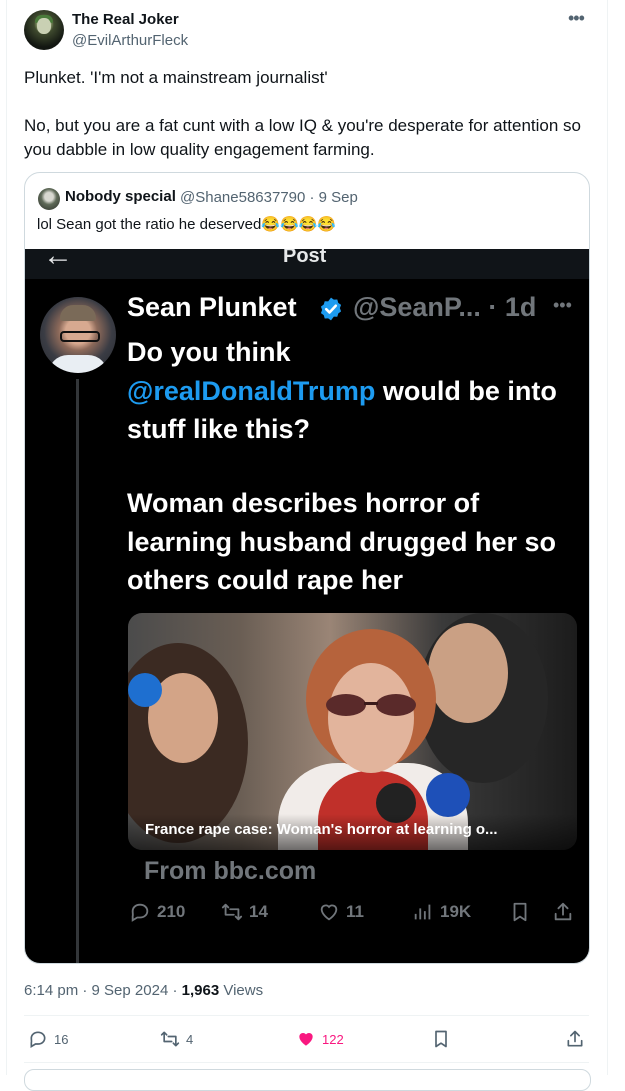 The image size is (625, 1091). I want to click on screenshot-repost: 14, so click(244, 912).